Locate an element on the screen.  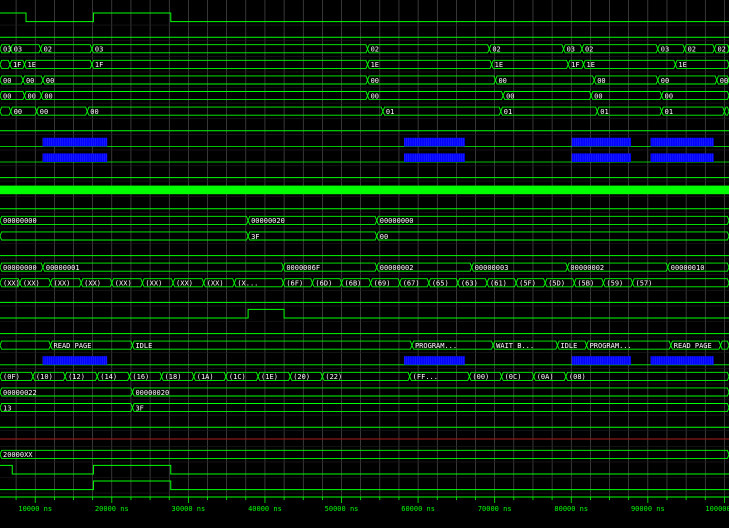
bus-value-label: 00000001 is located at coordinates (63, 268).